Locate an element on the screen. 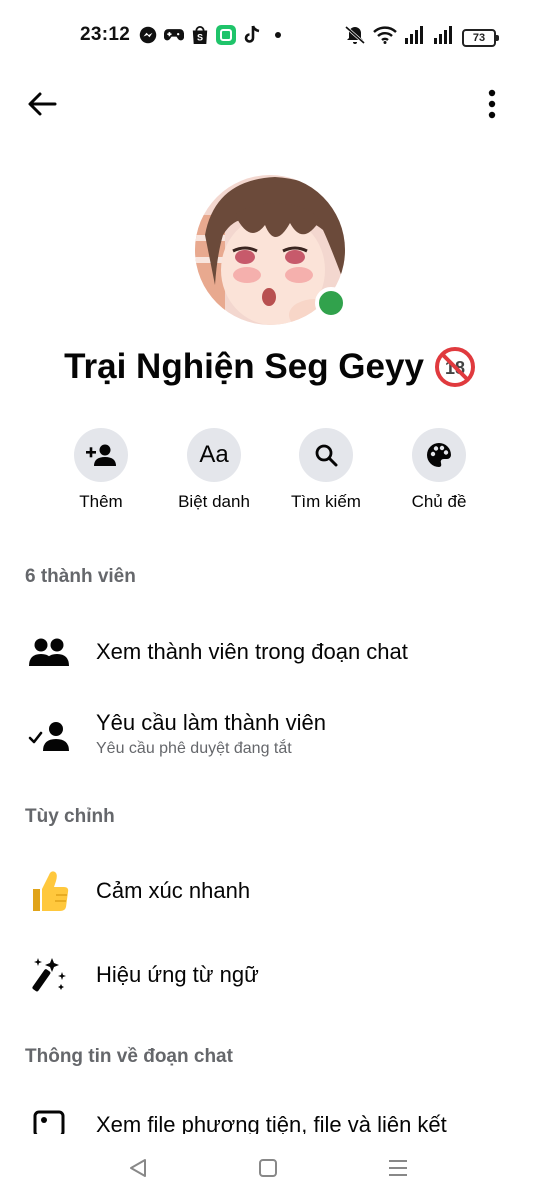  group-avatar-container is located at coordinates (271, 250).